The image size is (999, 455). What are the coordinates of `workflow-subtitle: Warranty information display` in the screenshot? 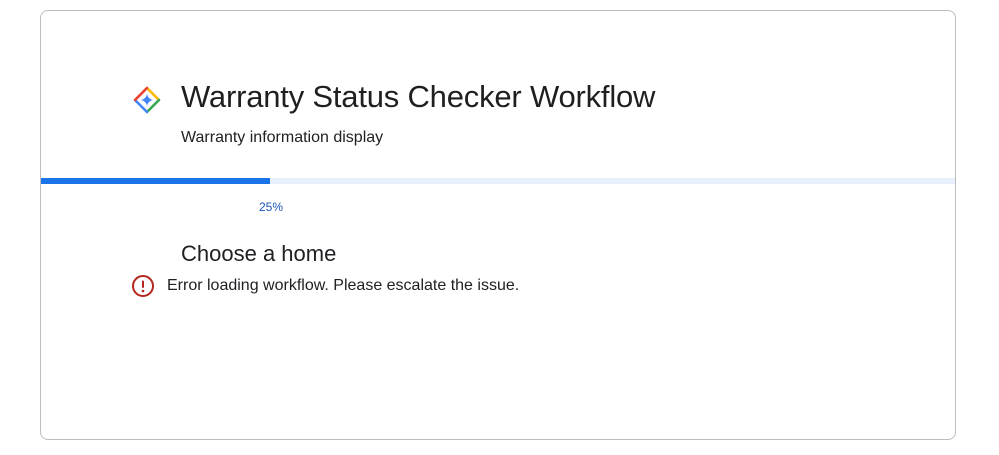 It's located at (282, 137).